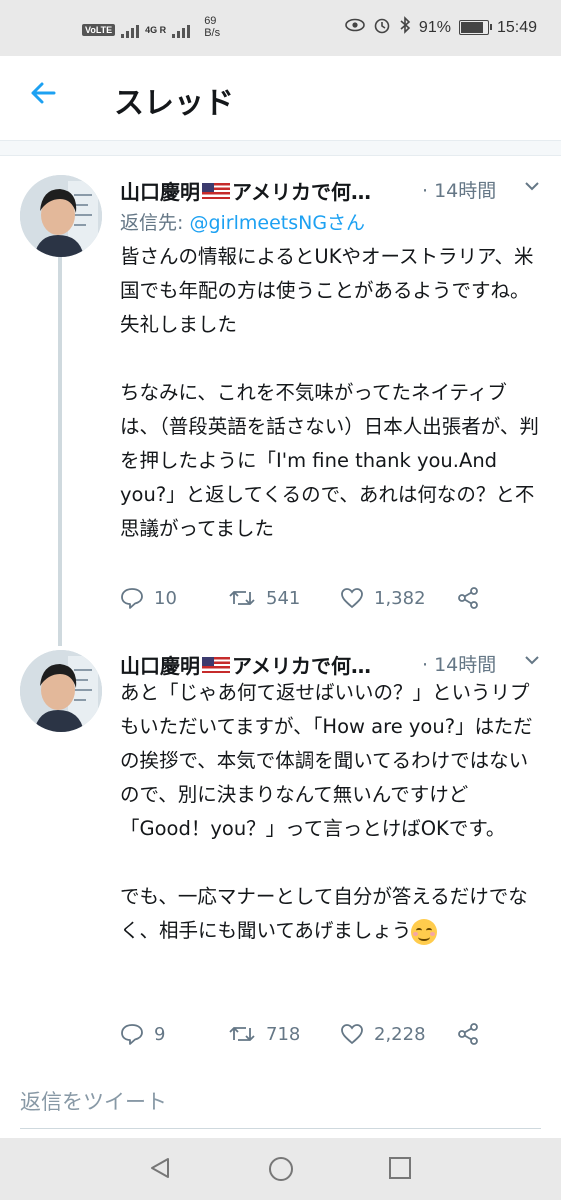 The image size is (561, 1200). What do you see at coordinates (400, 1170) in the screenshot?
I see `nav-recents-icon` at bounding box center [400, 1170].